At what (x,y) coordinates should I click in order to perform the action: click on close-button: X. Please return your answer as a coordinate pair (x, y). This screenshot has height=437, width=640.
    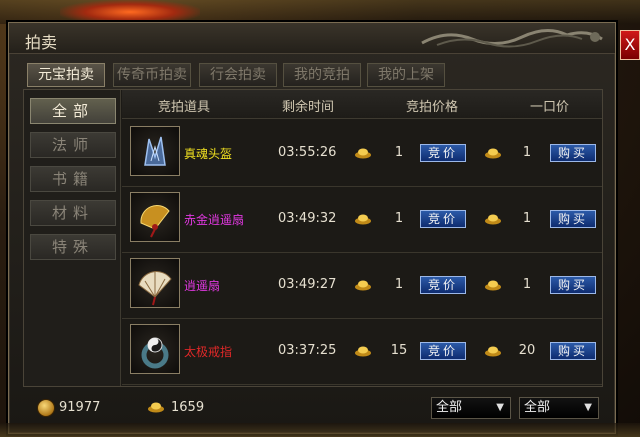
    Looking at the image, I should click on (630, 45).